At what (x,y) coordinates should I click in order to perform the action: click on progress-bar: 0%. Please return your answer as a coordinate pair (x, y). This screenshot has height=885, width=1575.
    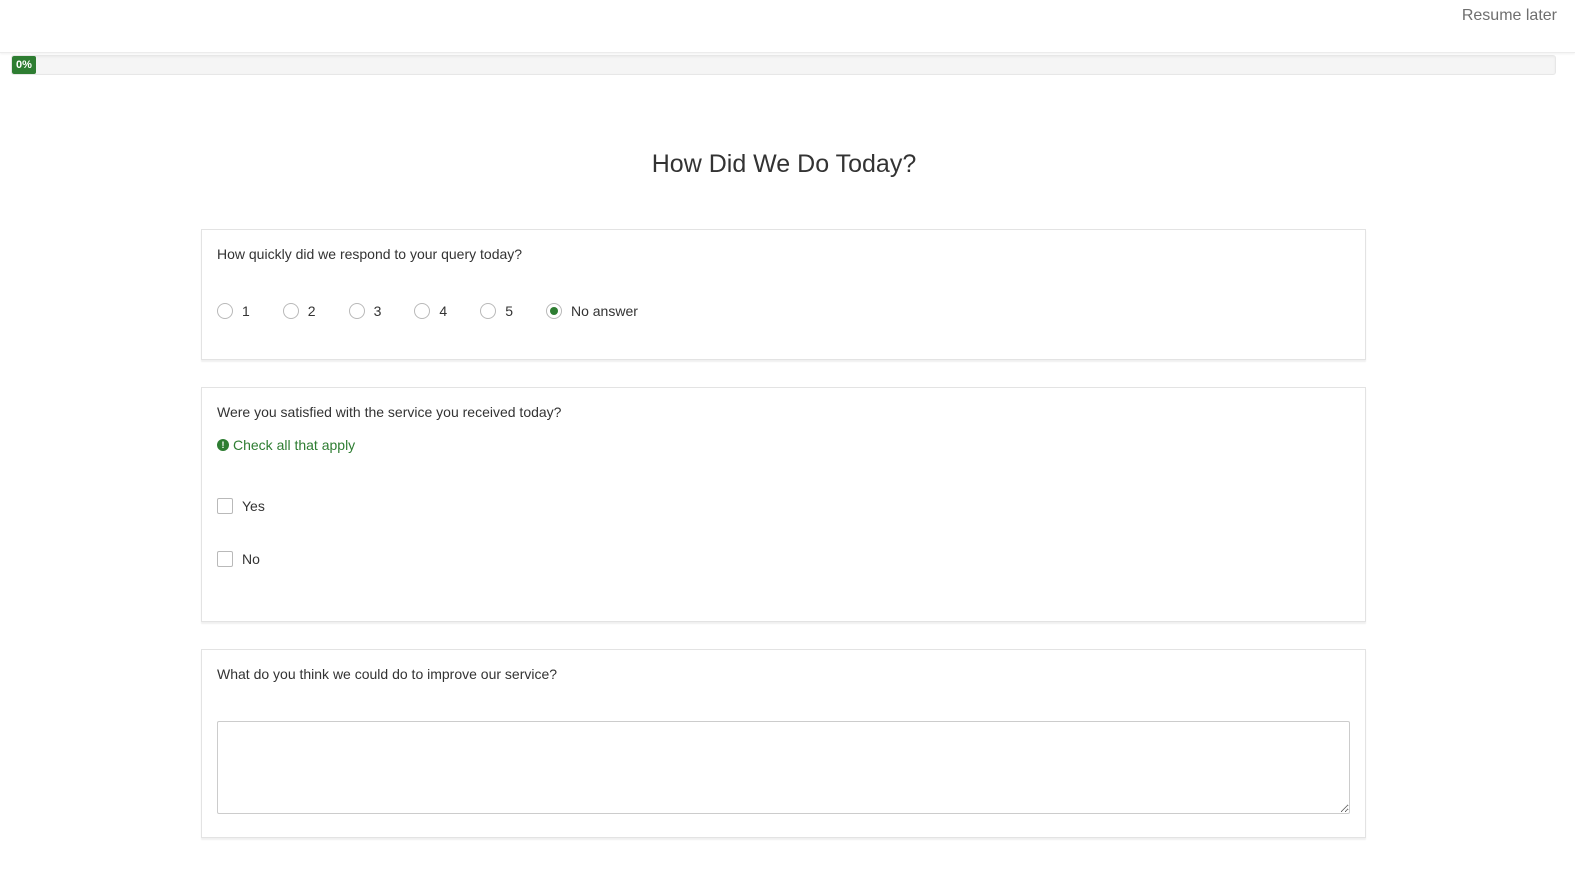
    Looking at the image, I should click on (783, 65).